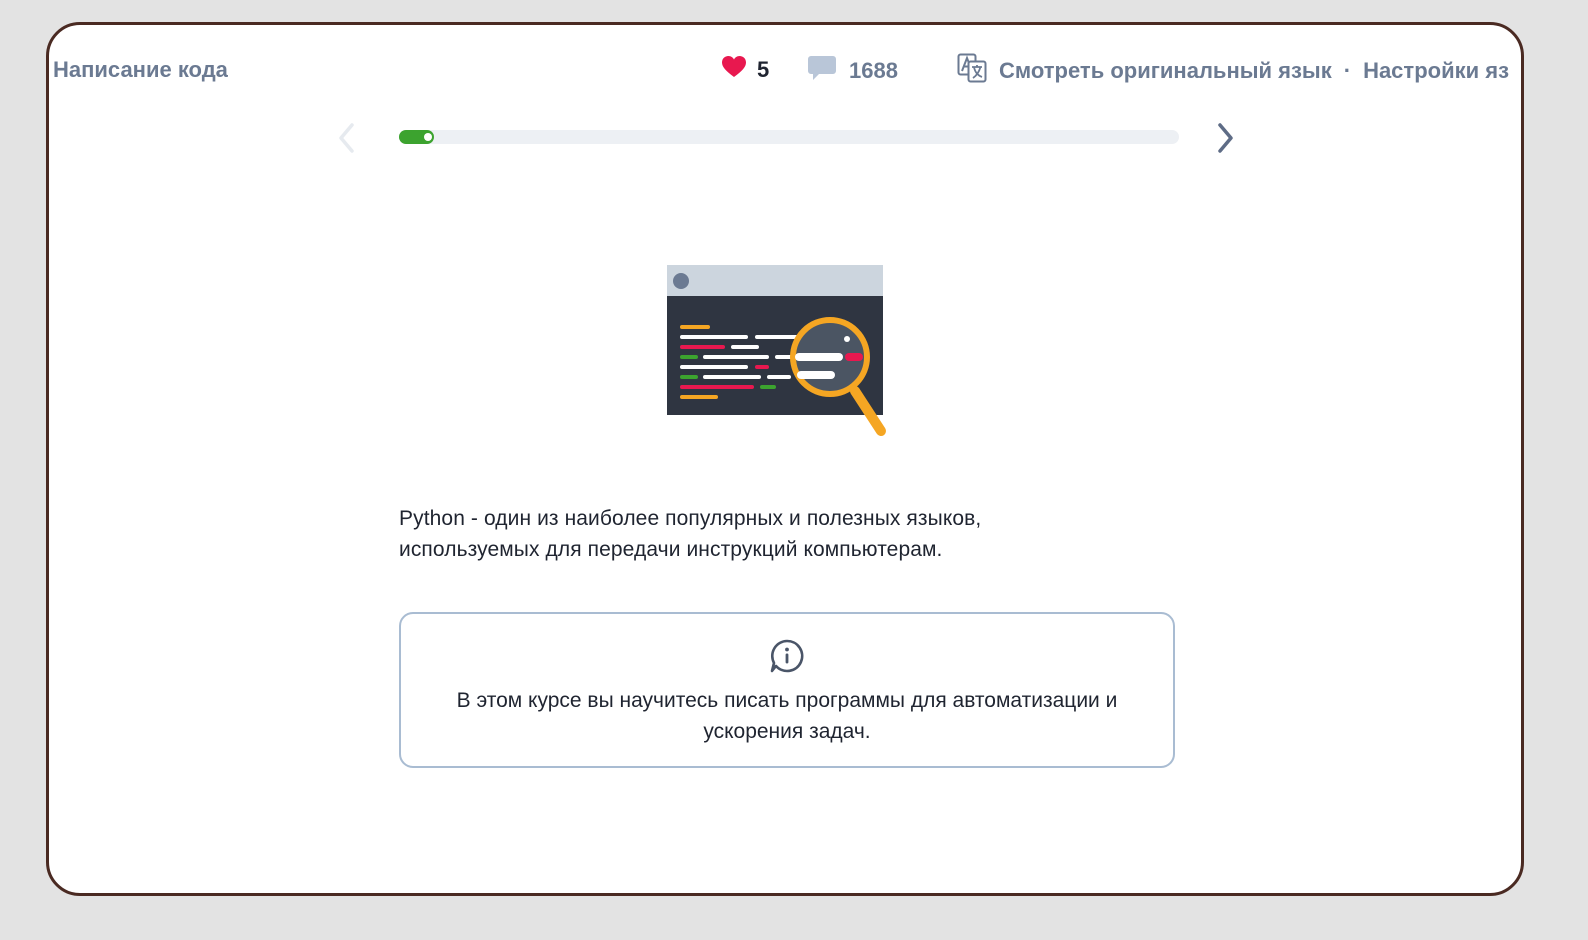 This screenshot has height=940, width=1588. I want to click on chevron-right-icon, so click(1225, 140).